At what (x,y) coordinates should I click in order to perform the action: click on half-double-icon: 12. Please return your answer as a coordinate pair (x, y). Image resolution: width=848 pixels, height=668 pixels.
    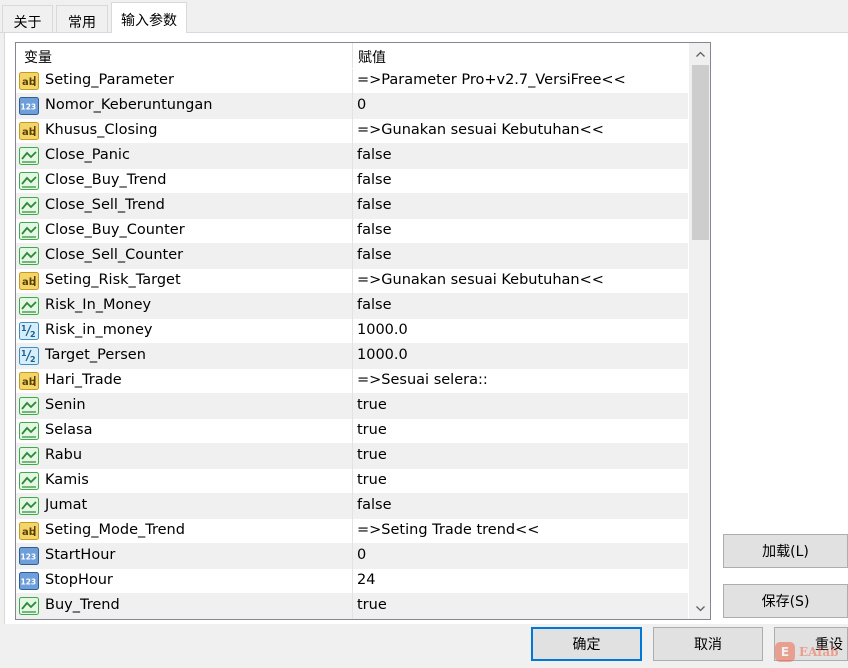
    Looking at the image, I should click on (29, 356).